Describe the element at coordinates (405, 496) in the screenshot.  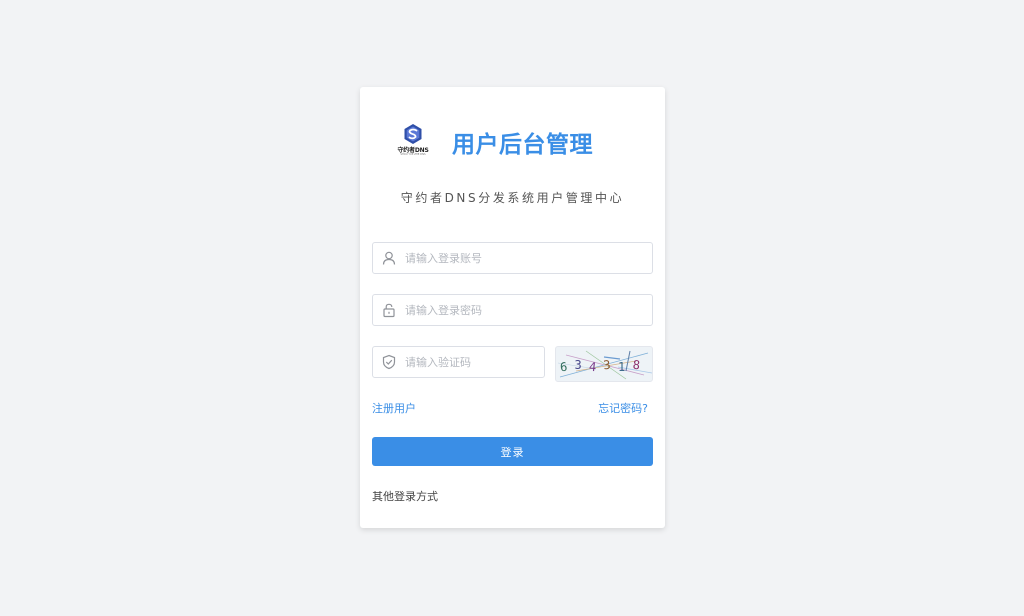
I see `other-login-methods: 其他登录方式` at that location.